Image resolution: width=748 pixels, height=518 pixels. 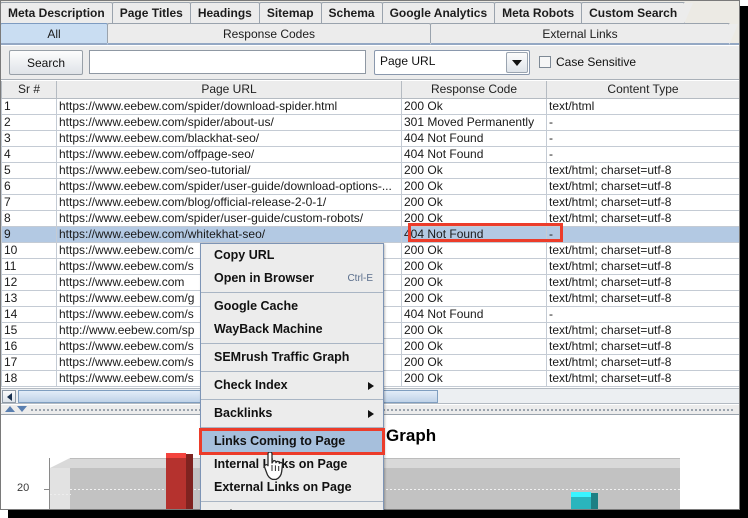 I want to click on menu-item-internal-links-on-page: Internal Links on Page, so click(x=292, y=464).